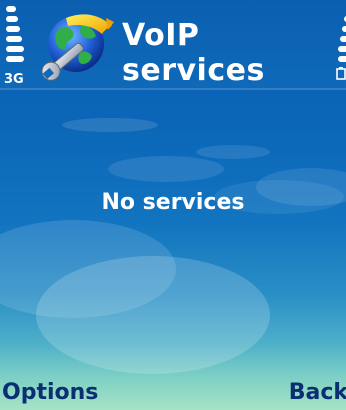 The image size is (346, 410). What do you see at coordinates (14, 79) in the screenshot?
I see `network-type-label: 3G` at bounding box center [14, 79].